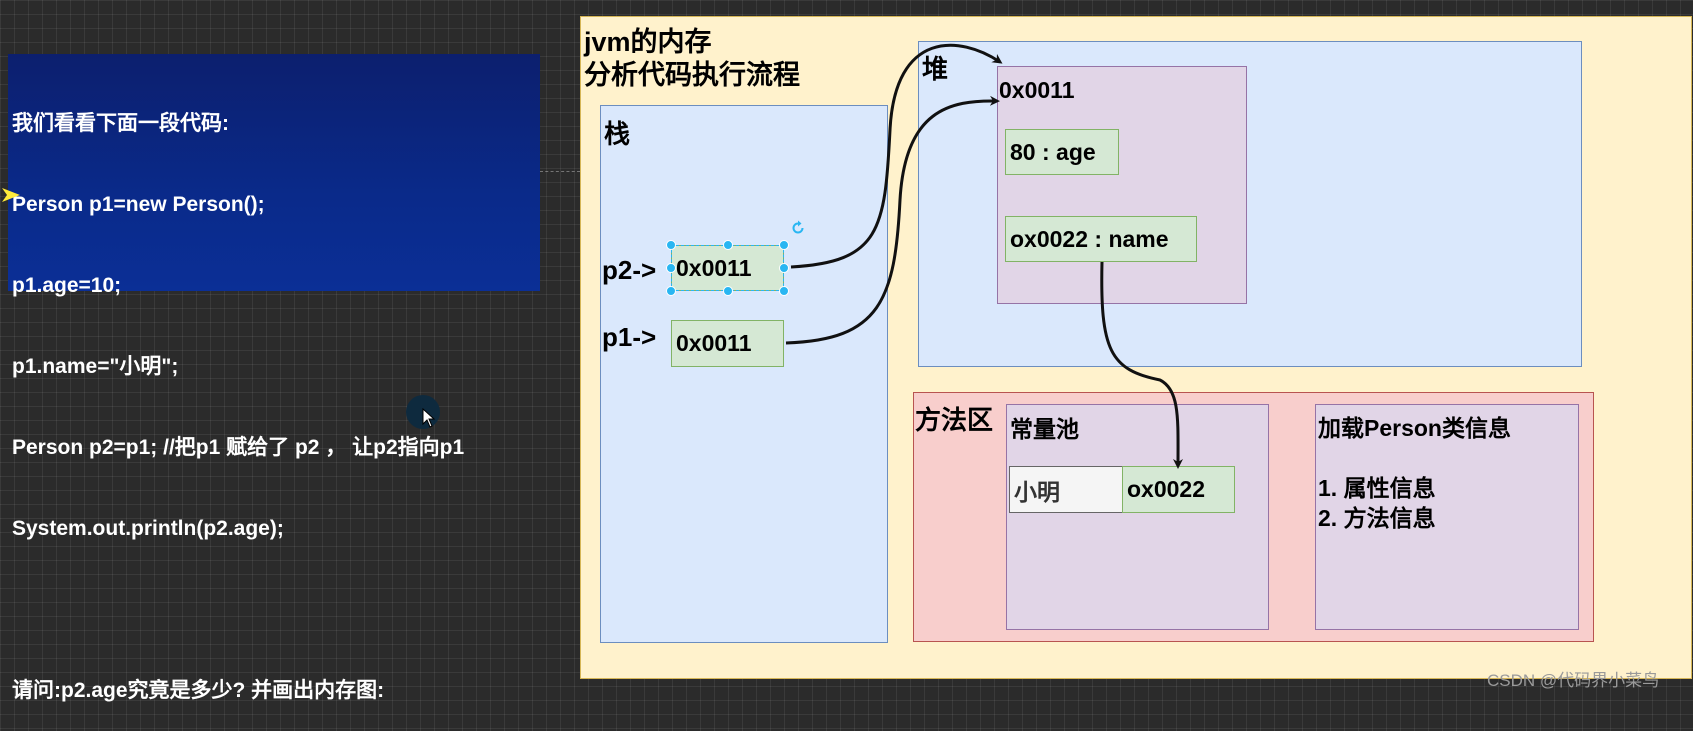 This screenshot has width=1693, height=731. I want to click on connector-layer, so click(984, 256).